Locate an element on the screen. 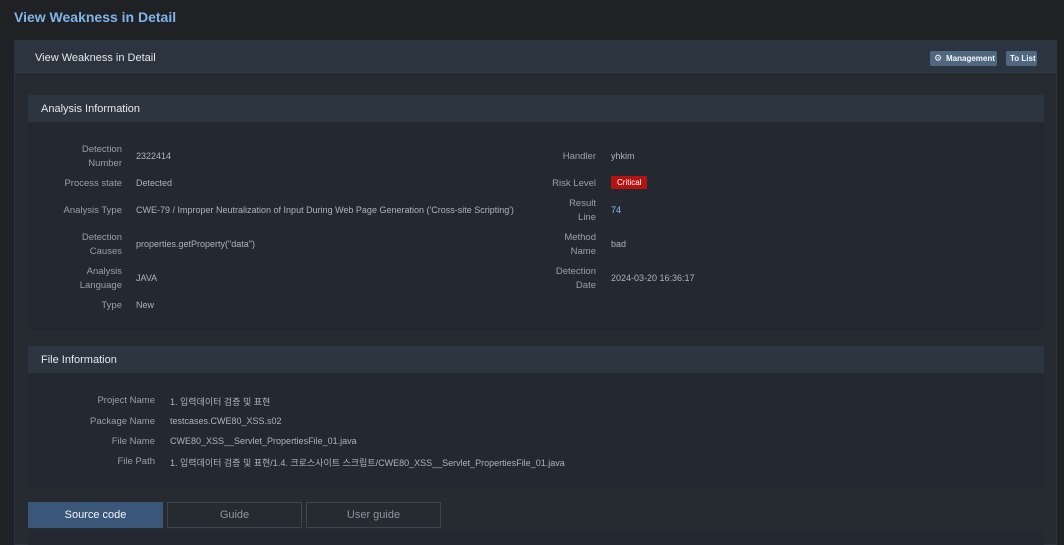 Image resolution: width=1064 pixels, height=545 pixels. file-section-header: File Information is located at coordinates (536, 359).